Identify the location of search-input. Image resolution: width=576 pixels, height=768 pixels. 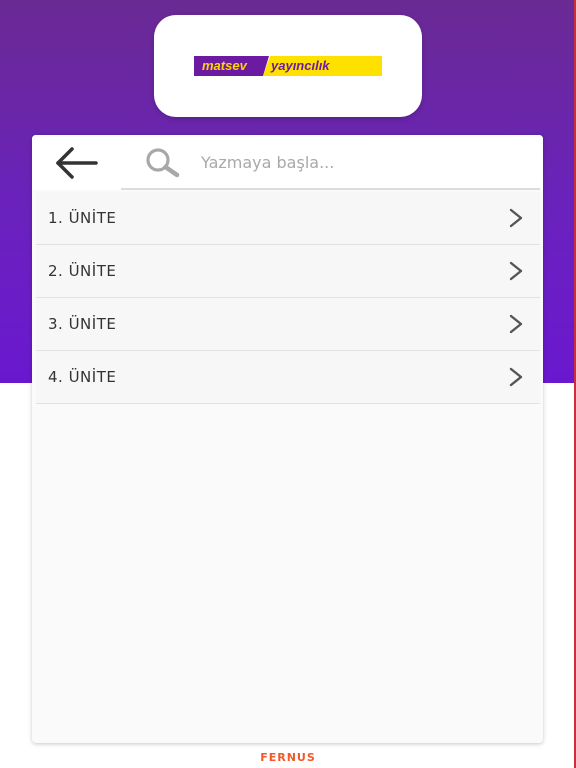
(361, 162).